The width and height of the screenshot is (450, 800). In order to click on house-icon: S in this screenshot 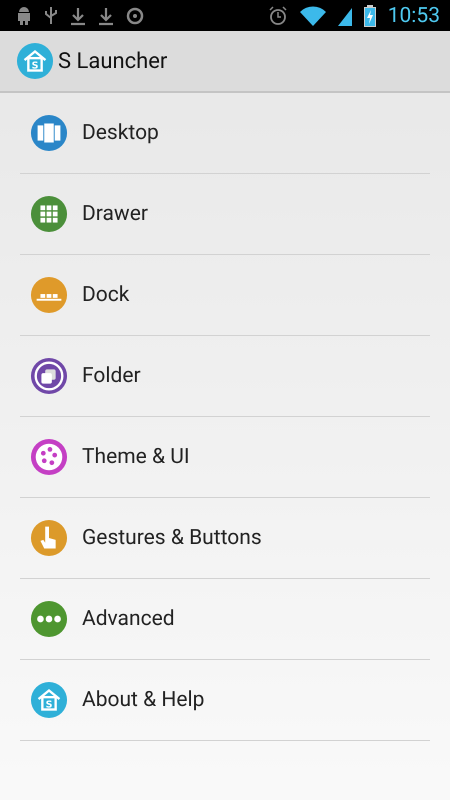, I will do `click(49, 700)`.